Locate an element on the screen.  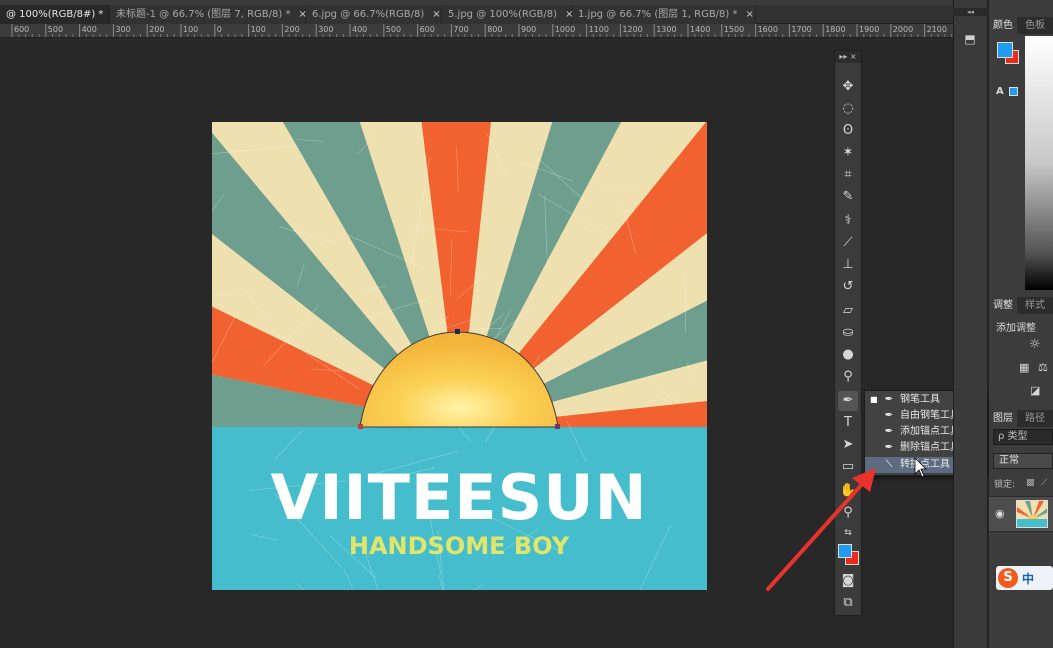
text-color-icon: A is located at coordinates (1000, 91).